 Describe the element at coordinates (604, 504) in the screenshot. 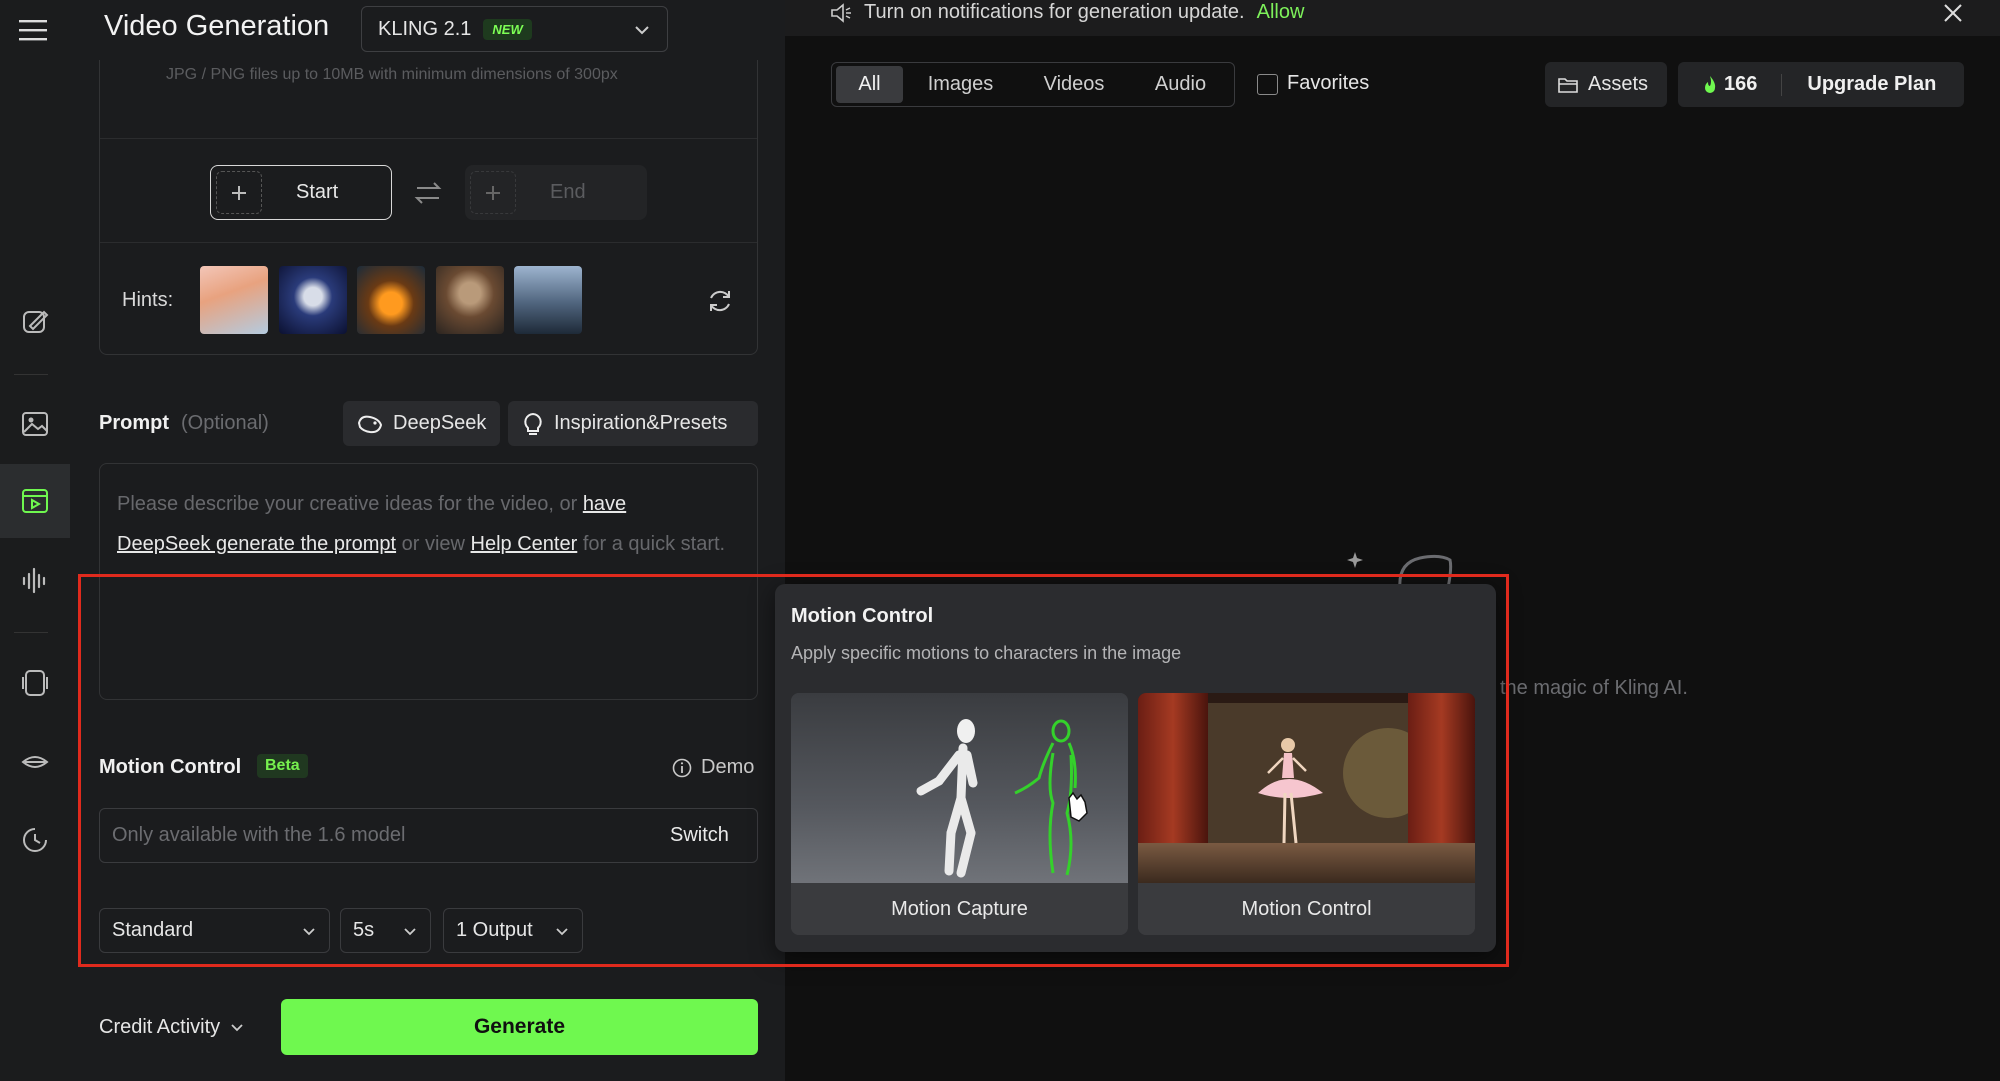

I see `have-link: have` at that location.